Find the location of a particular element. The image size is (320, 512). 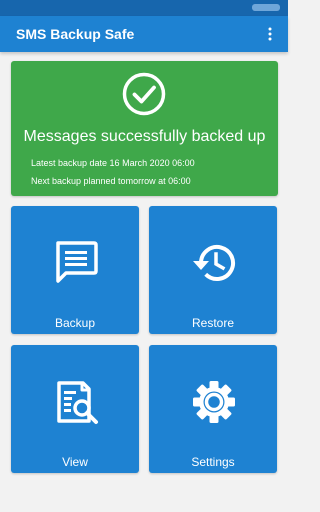

more-vert-icon is located at coordinates (270, 34).